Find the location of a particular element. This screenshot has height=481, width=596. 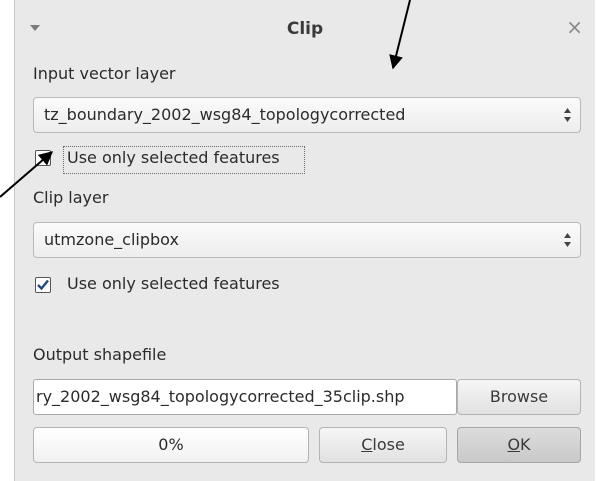

dialog-title: Clip is located at coordinates (305, 29).